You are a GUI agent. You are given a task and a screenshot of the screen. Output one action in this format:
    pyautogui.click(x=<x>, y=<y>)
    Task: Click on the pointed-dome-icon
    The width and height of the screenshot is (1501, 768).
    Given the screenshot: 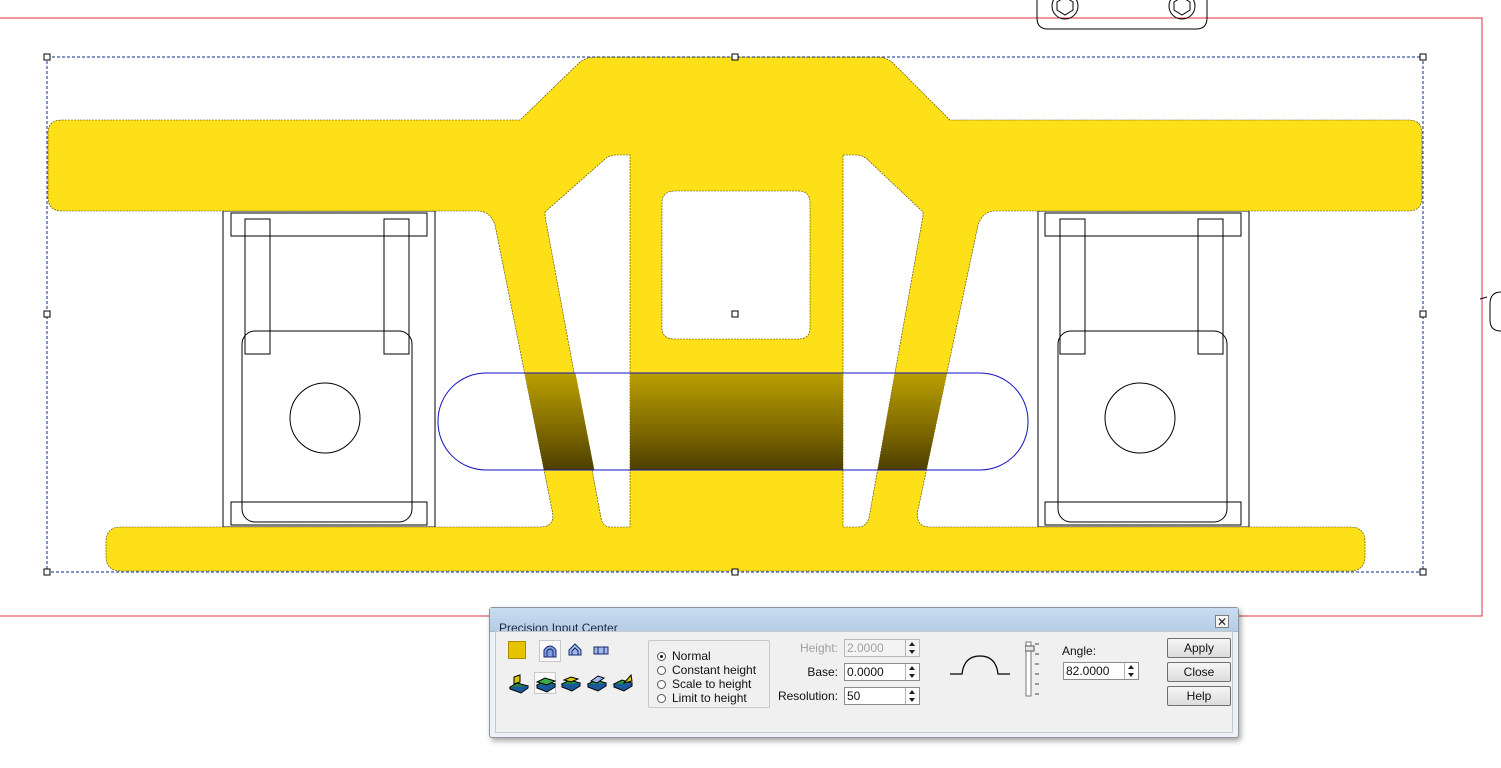 What is the action you would take?
    pyautogui.click(x=576, y=651)
    